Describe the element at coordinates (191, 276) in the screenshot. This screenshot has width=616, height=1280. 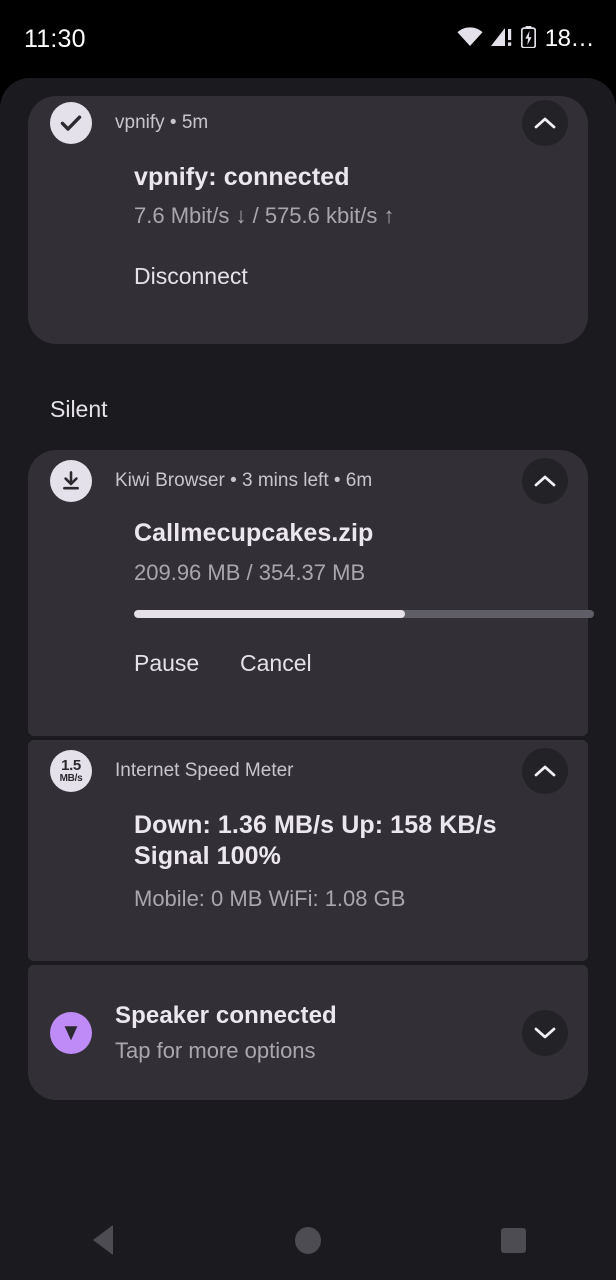
I see `disconnect-button: Disconnect` at that location.